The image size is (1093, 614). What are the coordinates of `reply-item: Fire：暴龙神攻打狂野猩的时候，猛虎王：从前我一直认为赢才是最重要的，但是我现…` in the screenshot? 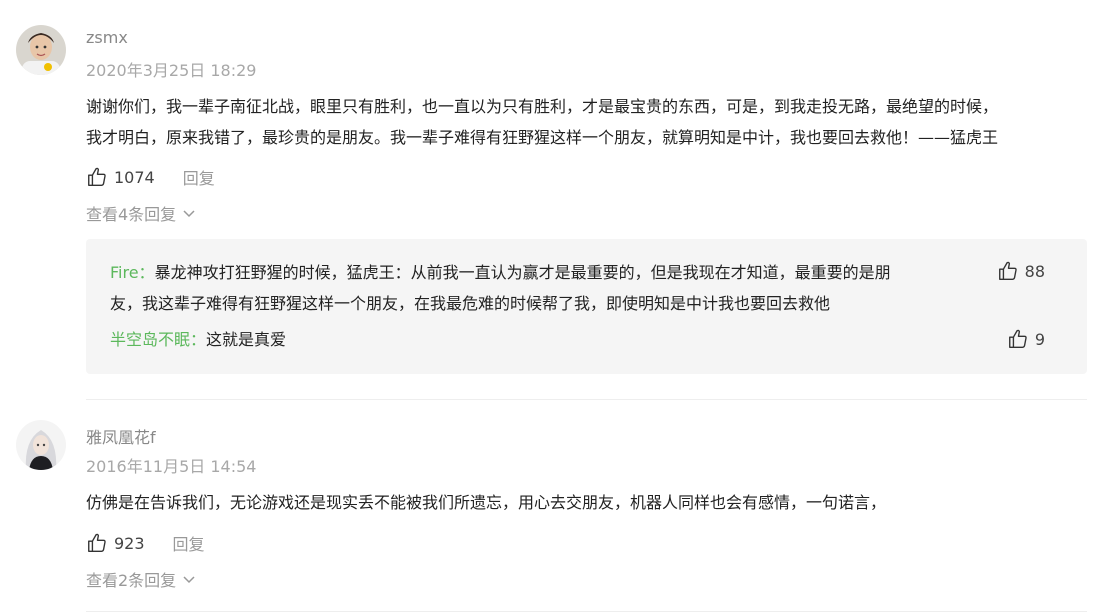 It's located at (550, 288).